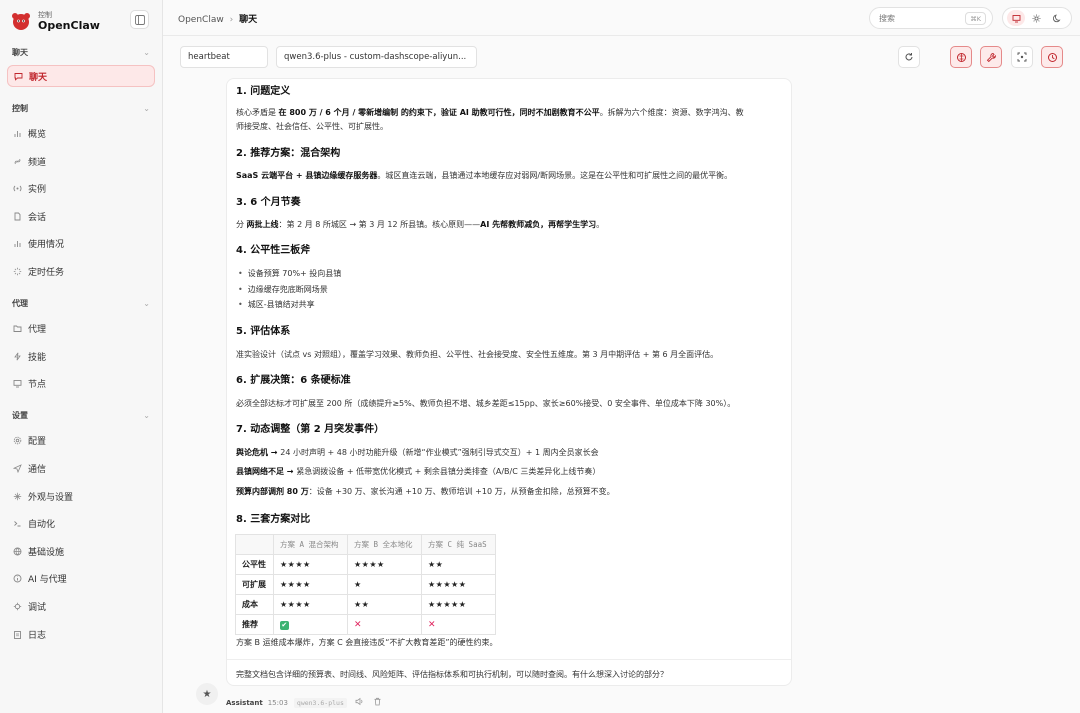 Image resolution: width=1080 pixels, height=713 pixels. I want to click on list-item: 设备预算 70%+ 投向县镇, so click(290, 273).